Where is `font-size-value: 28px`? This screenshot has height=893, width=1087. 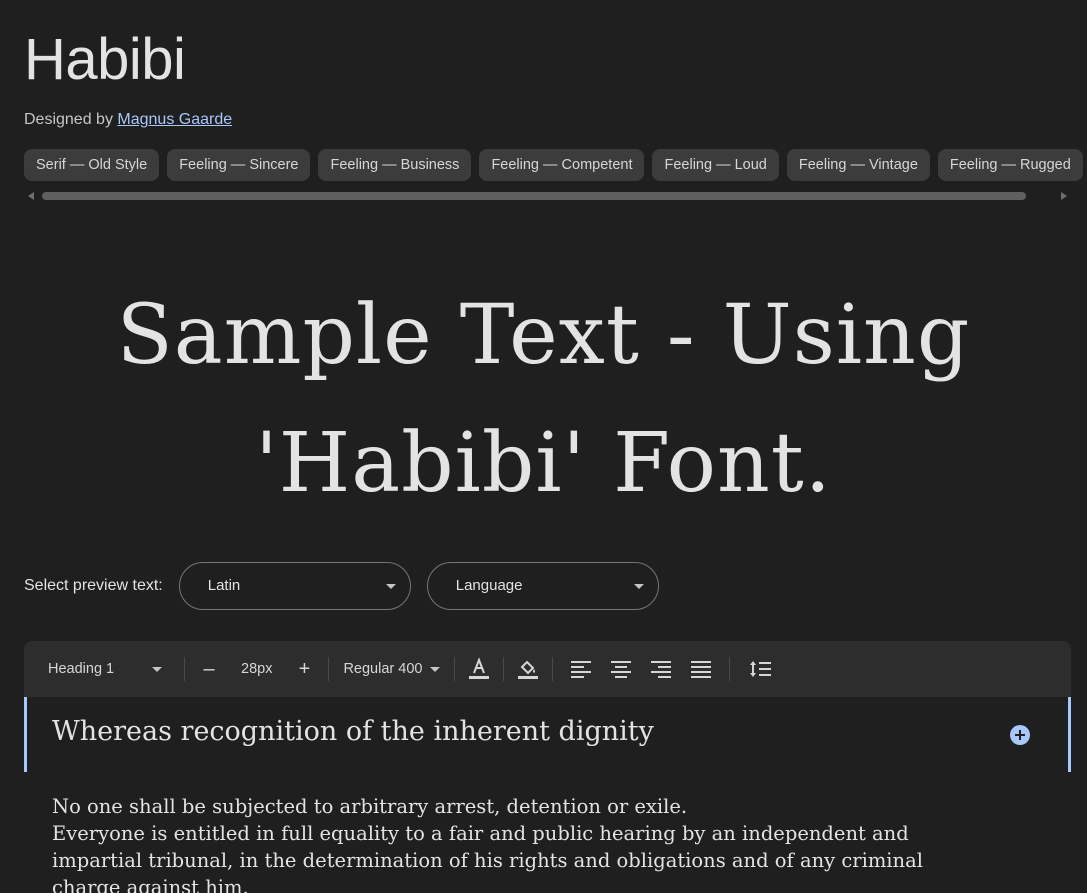
font-size-value: 28px is located at coordinates (256, 669).